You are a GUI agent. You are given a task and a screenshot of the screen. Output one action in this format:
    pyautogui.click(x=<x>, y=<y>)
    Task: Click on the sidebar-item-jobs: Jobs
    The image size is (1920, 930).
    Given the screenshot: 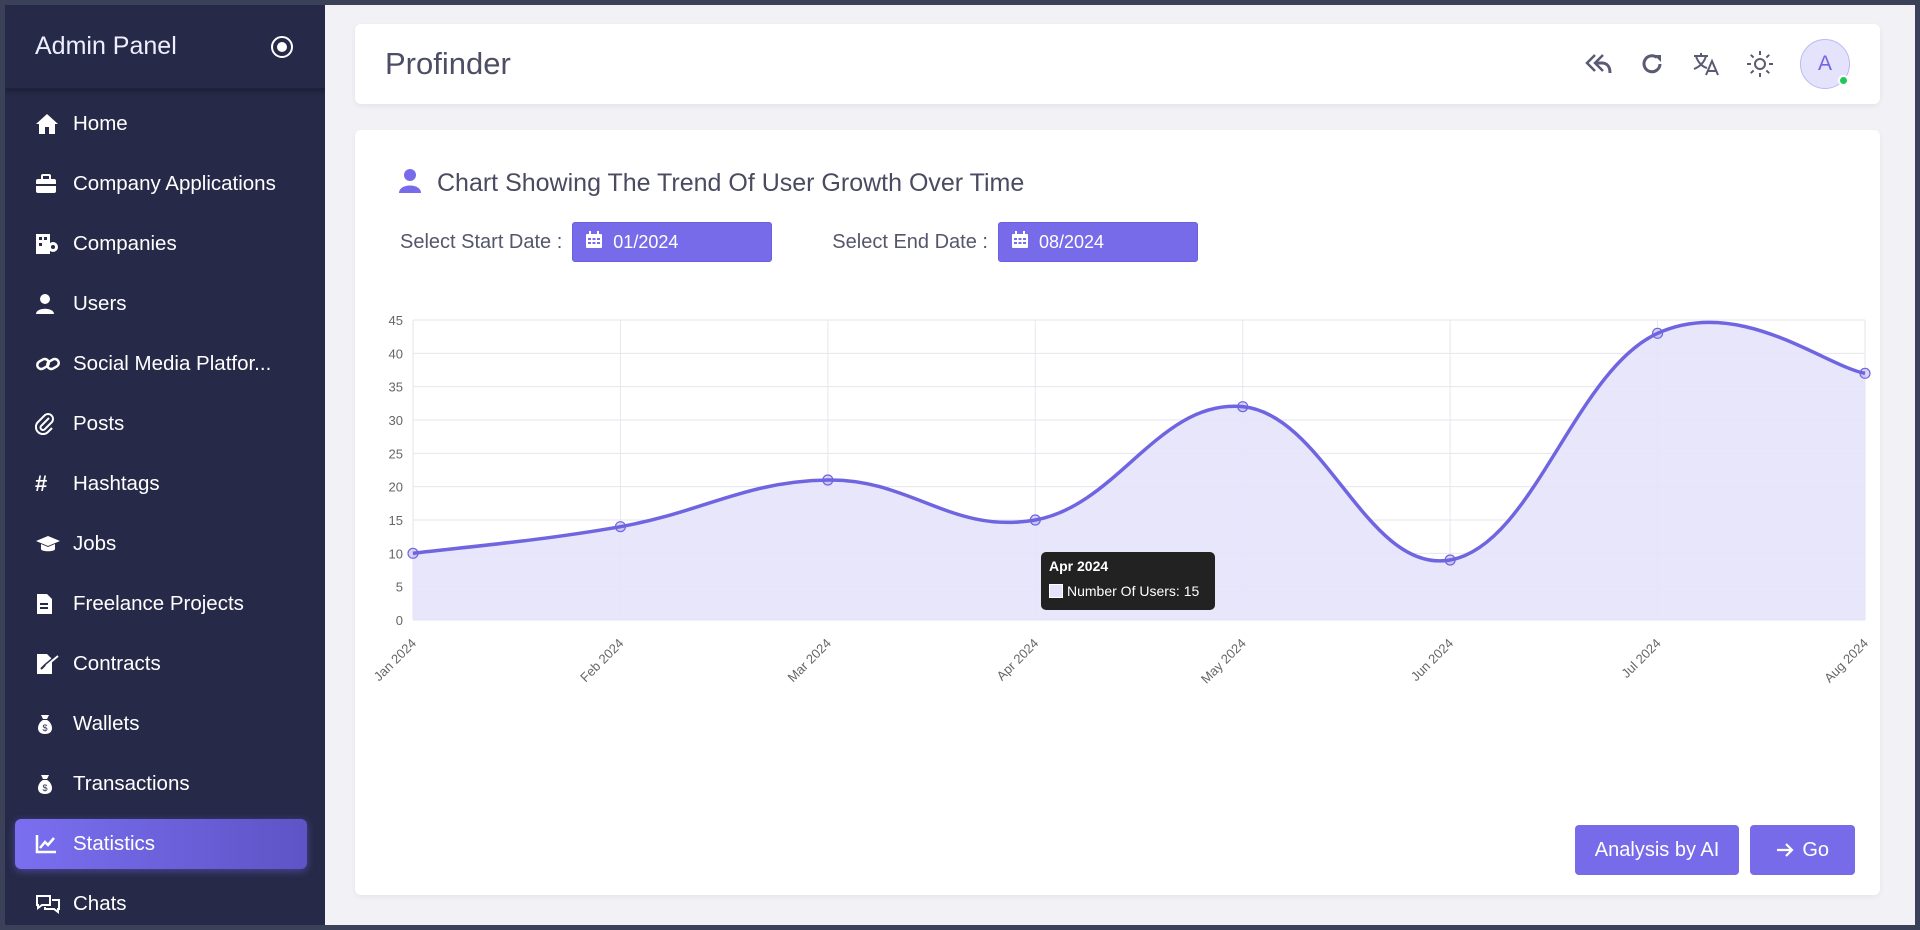 What is the action you would take?
    pyautogui.click(x=161, y=544)
    